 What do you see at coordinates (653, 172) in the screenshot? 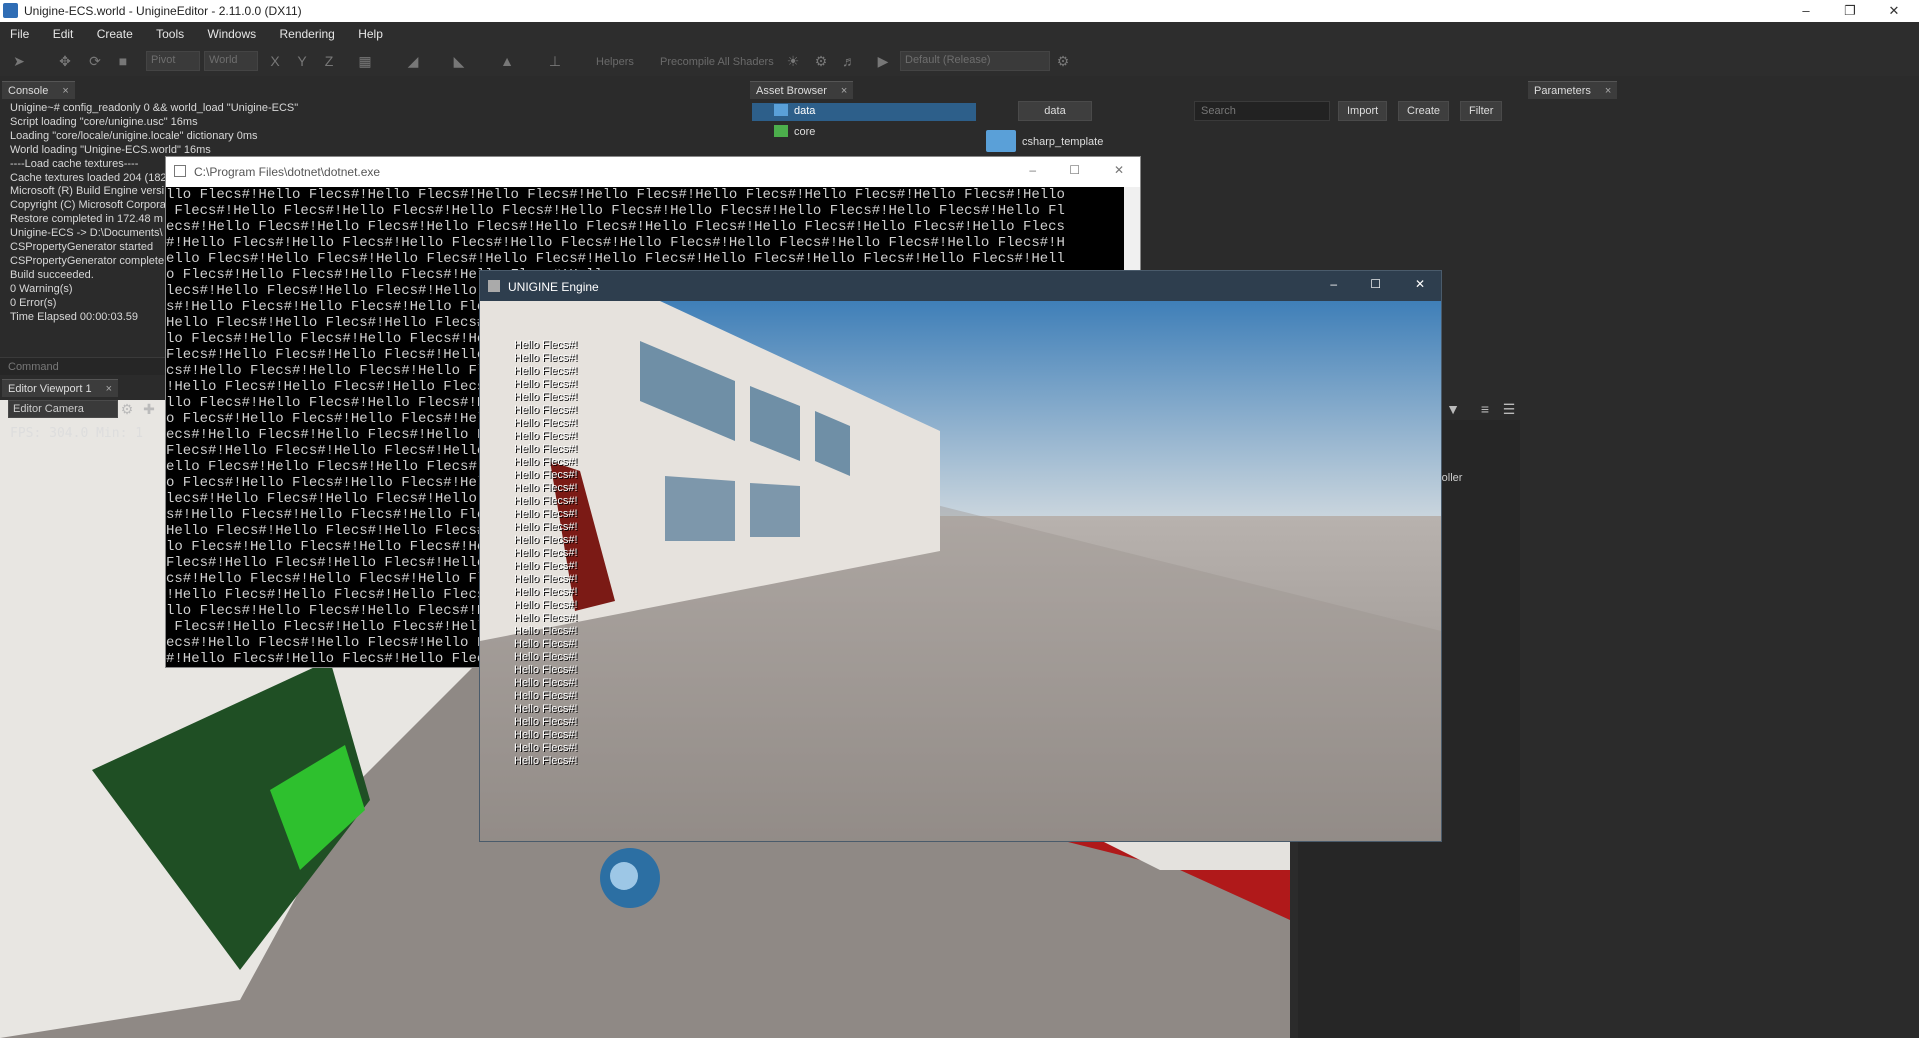
I see `dotnet-titlebar: C:\Program Files\dotnet\dotnet.exe – ☐ ✕` at bounding box center [653, 172].